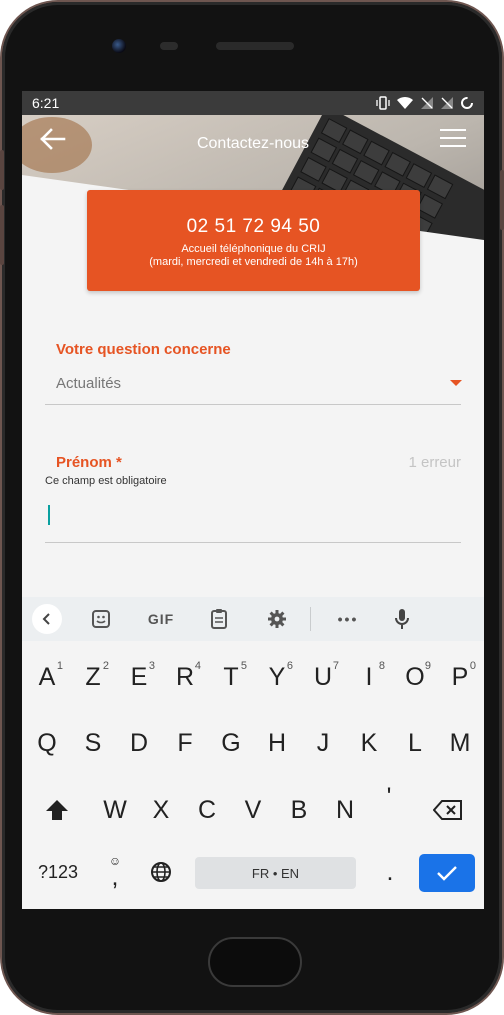 This screenshot has height=1015, width=504. I want to click on key-i: I8, so click(369, 677).